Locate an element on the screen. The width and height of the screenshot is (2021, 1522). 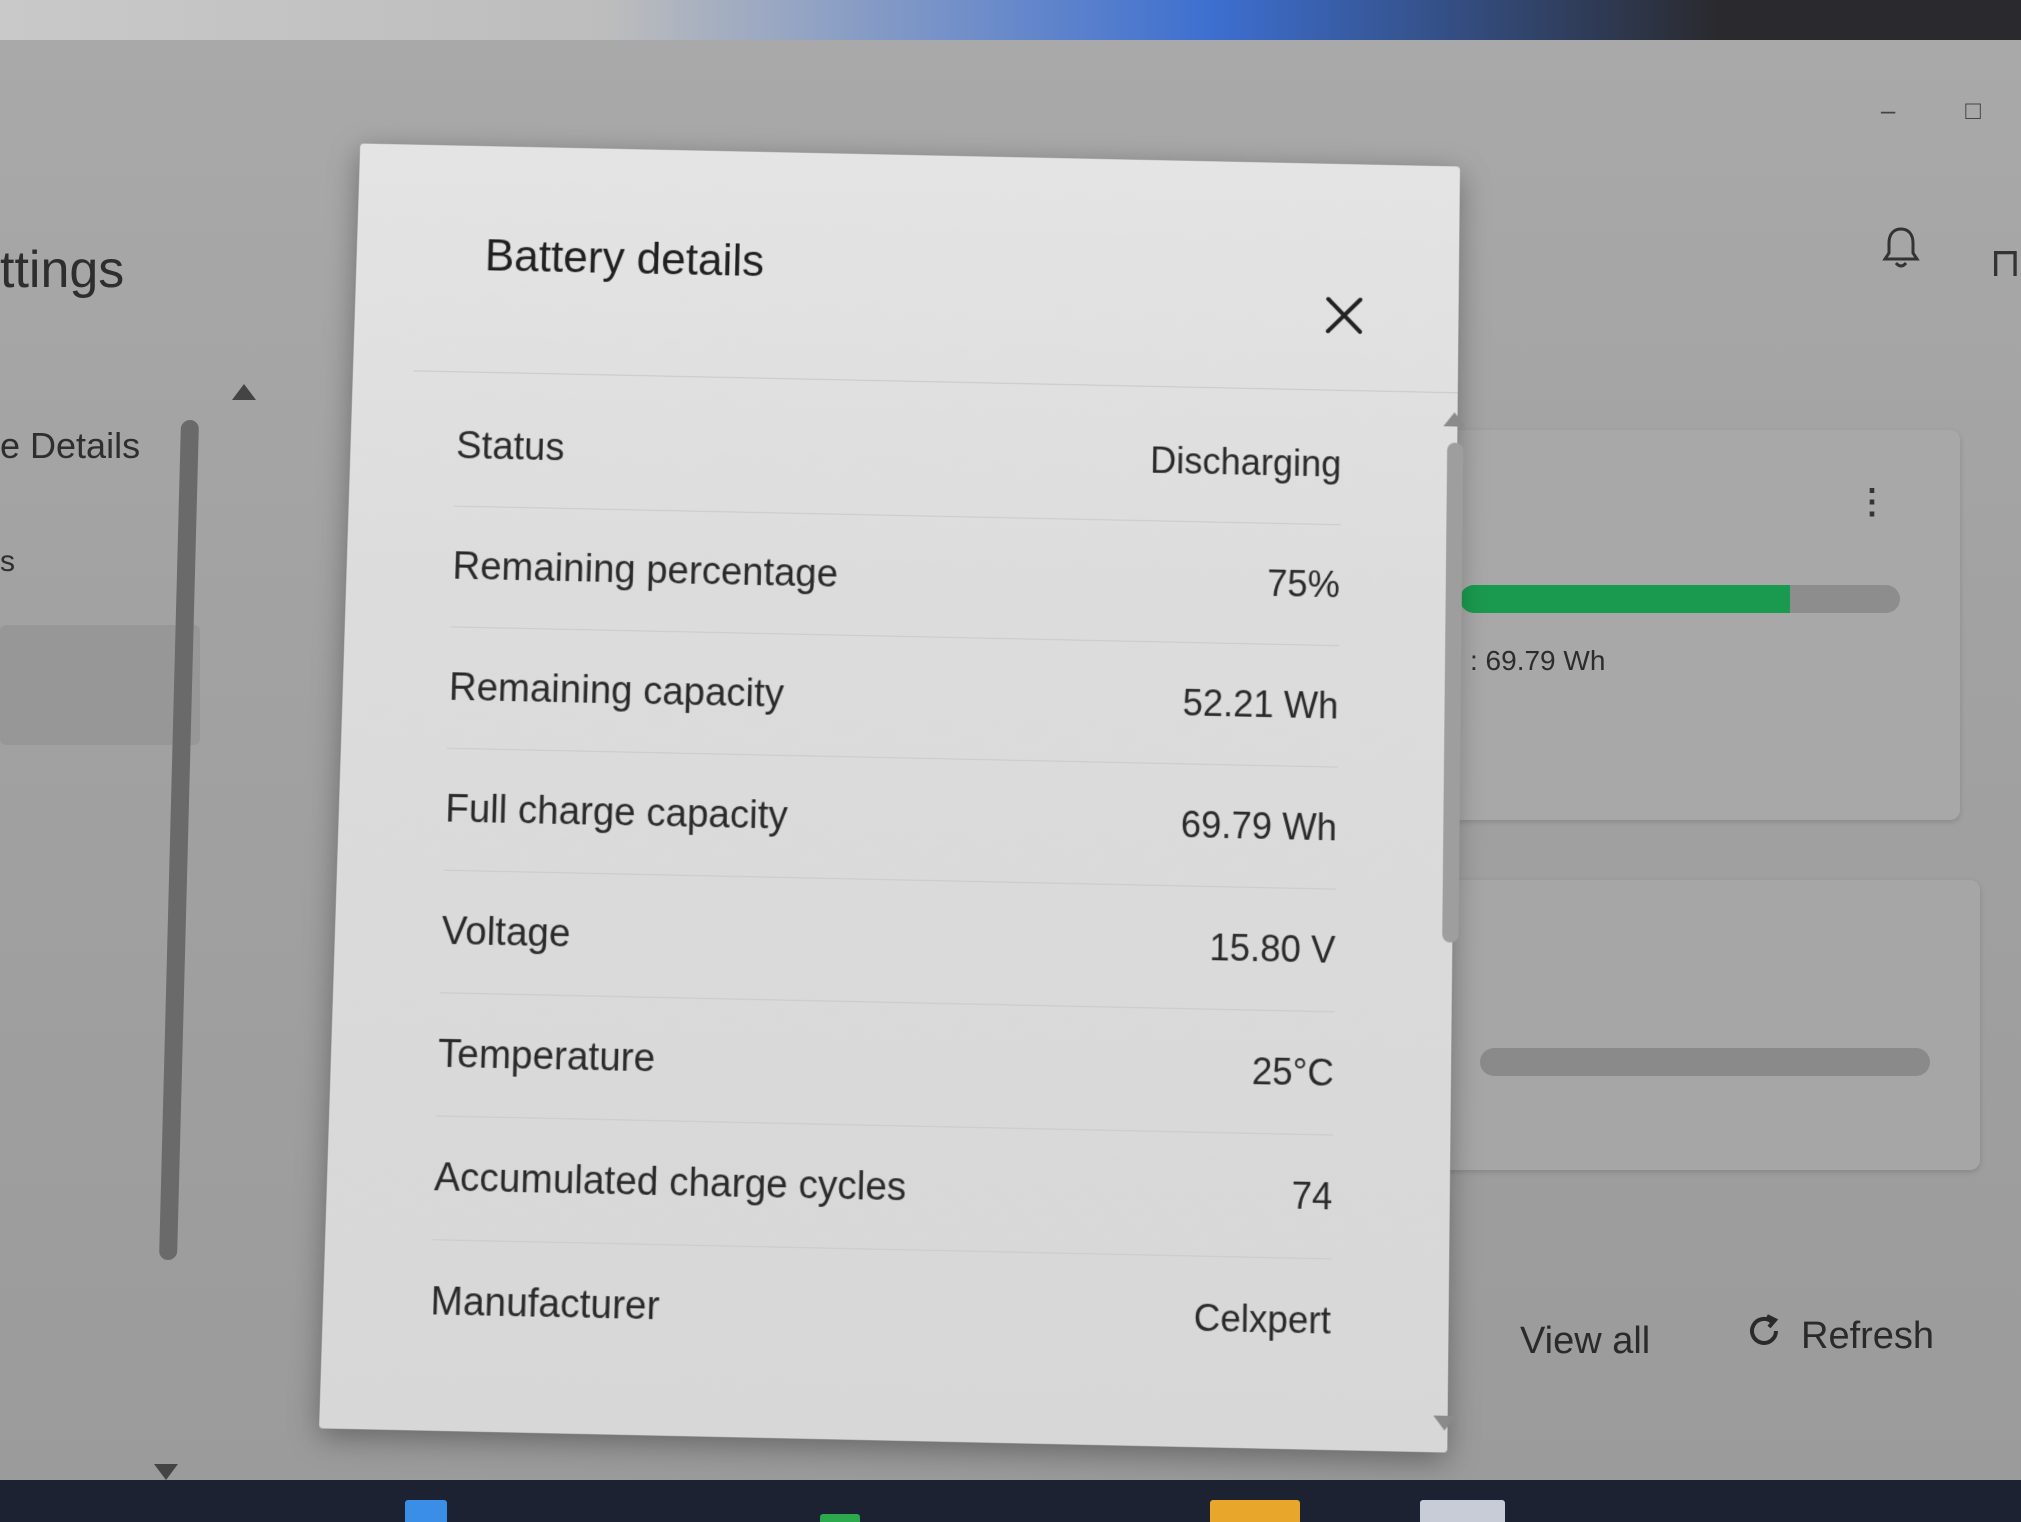
row-label: Temperature is located at coordinates (546, 1056).